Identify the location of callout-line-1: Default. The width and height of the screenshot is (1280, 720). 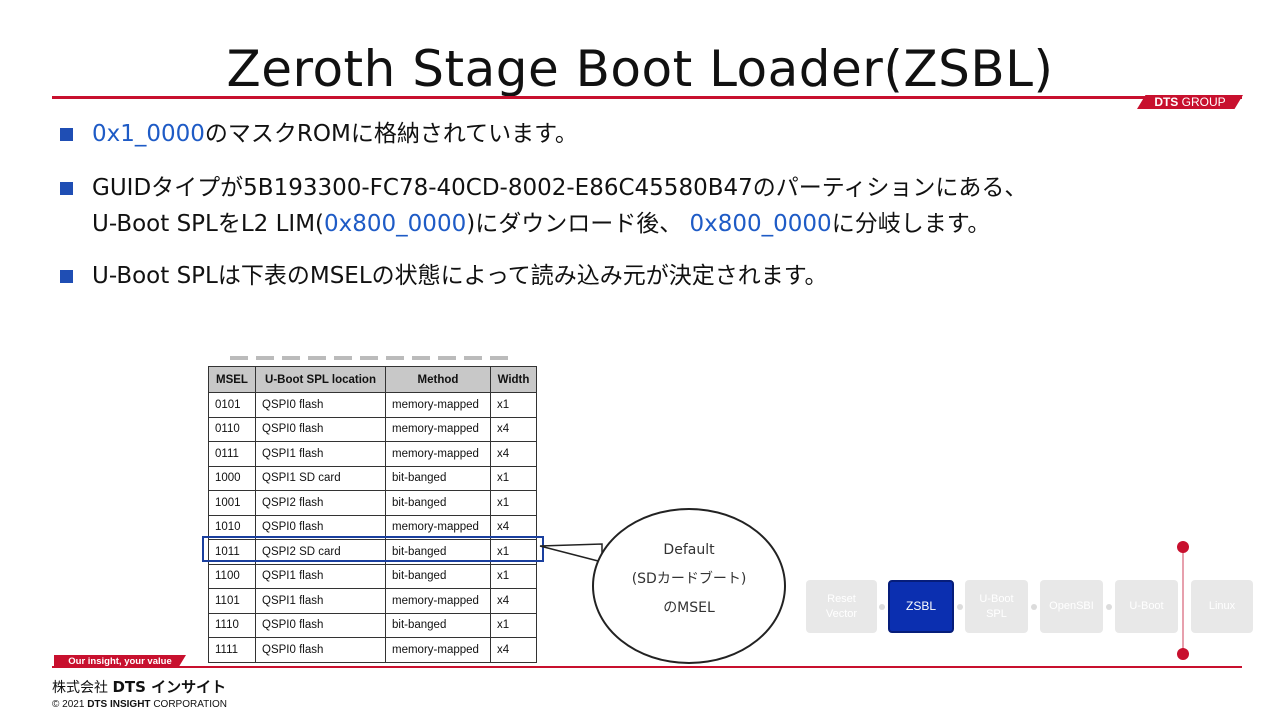
(689, 550).